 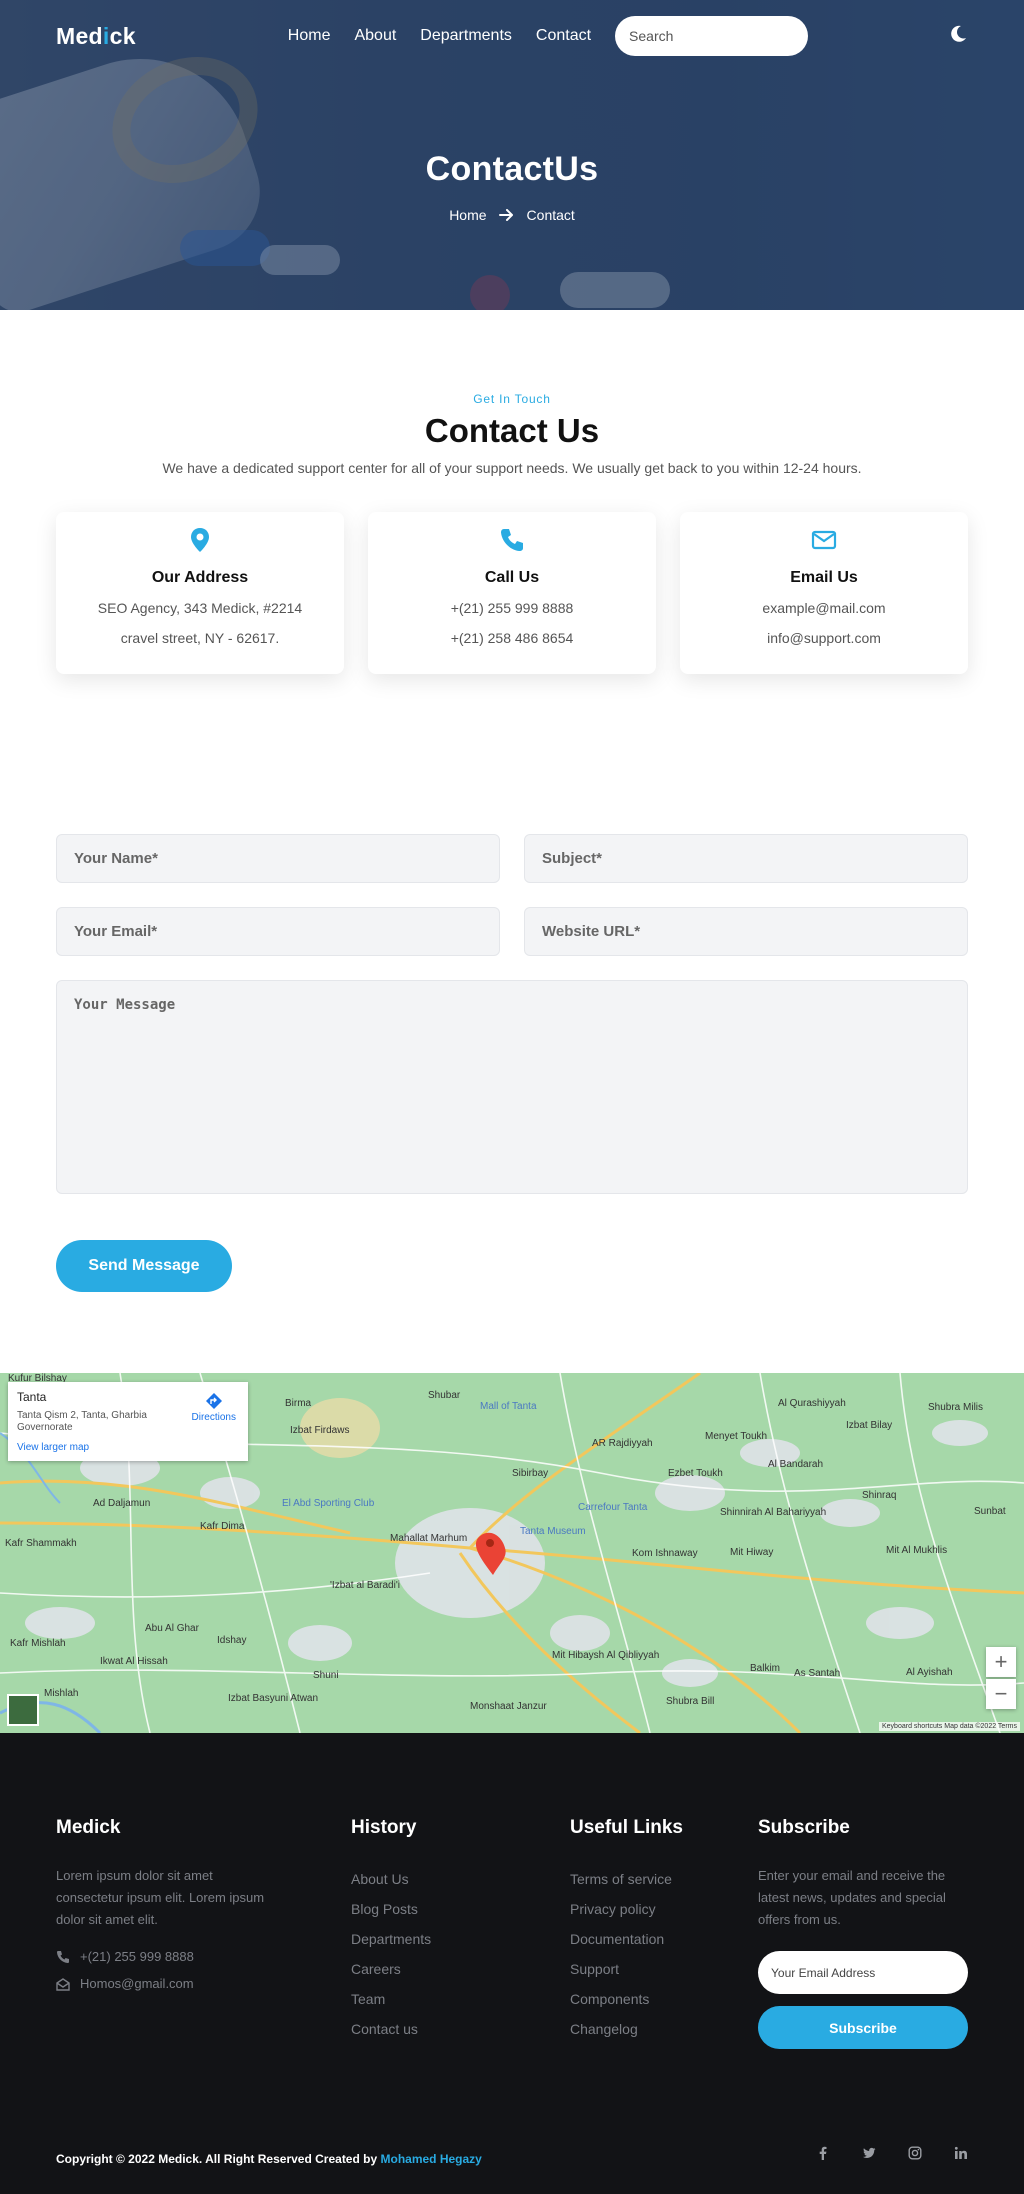 I want to click on card-line: info@support.com, so click(x=824, y=638).